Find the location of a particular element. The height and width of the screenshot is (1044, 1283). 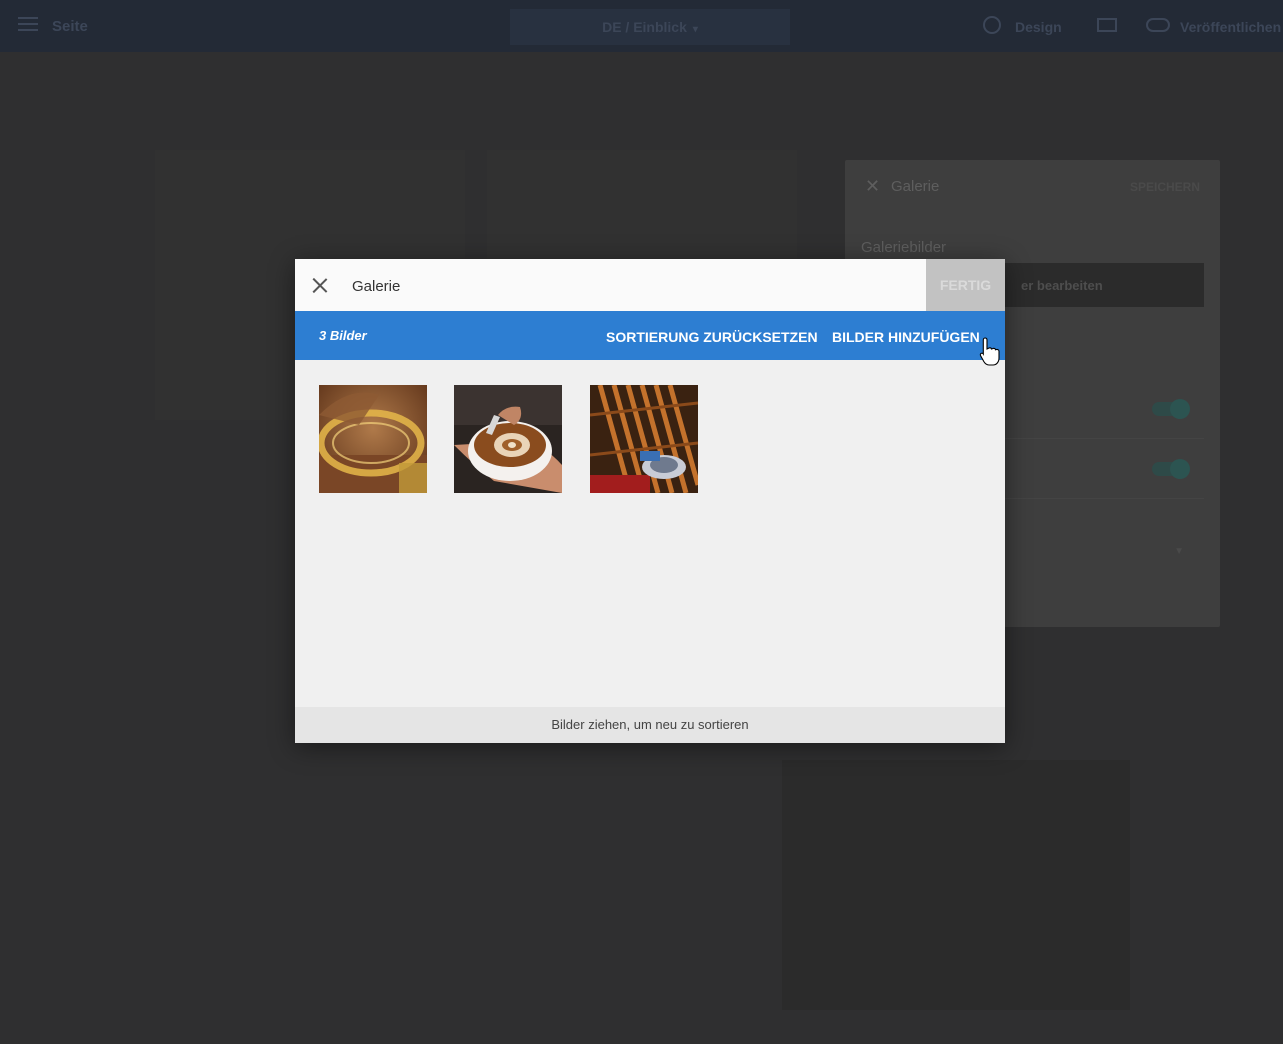

palette-icon is located at coordinates (992, 25).